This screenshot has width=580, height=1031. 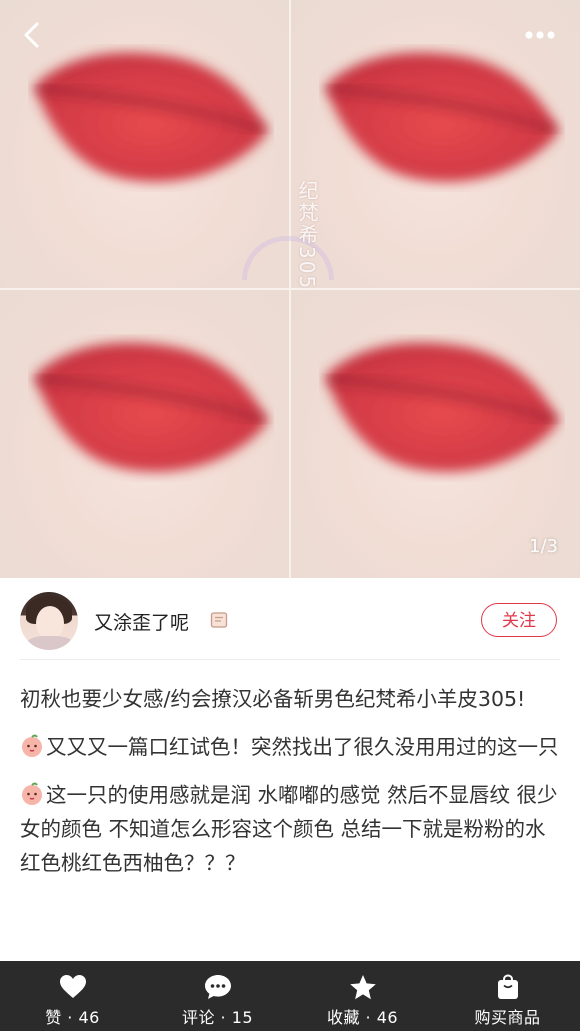 What do you see at coordinates (362, 987) in the screenshot?
I see `star-icon` at bounding box center [362, 987].